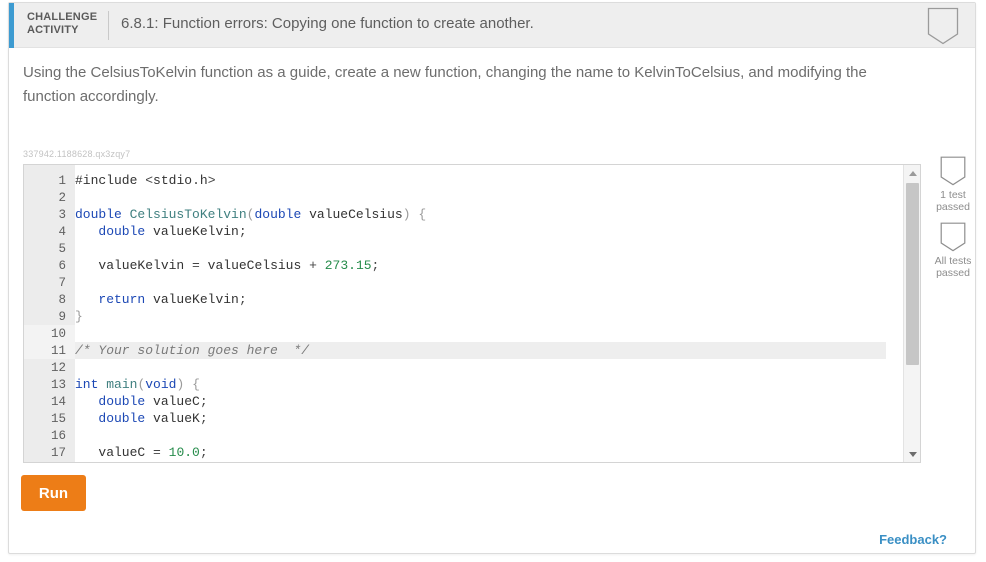  Describe the element at coordinates (463, 350) in the screenshot. I see `code-line: 11 /* Your solution goes here */` at that location.